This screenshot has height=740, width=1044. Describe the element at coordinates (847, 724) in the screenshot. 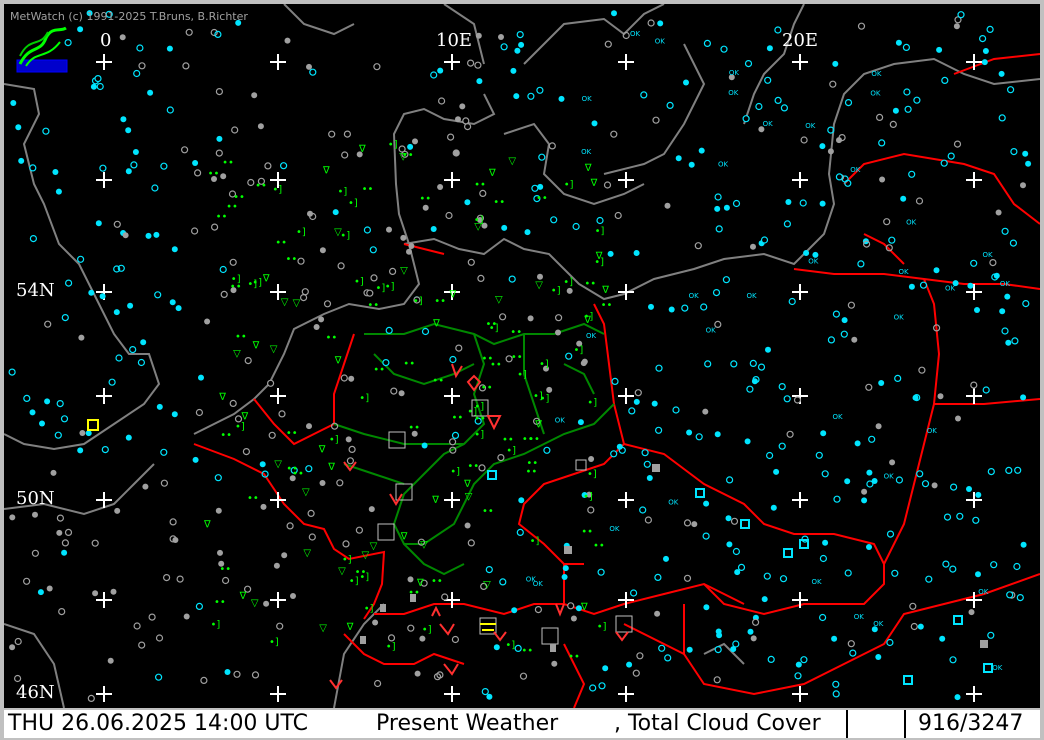

I see `status-divider-left` at that location.